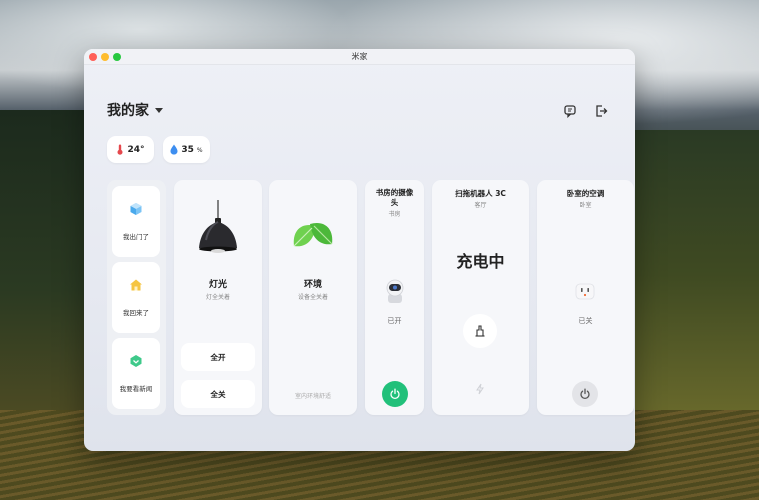 Image resolution: width=759 pixels, height=500 pixels. I want to click on humidity-chip: 35 %, so click(186, 149).